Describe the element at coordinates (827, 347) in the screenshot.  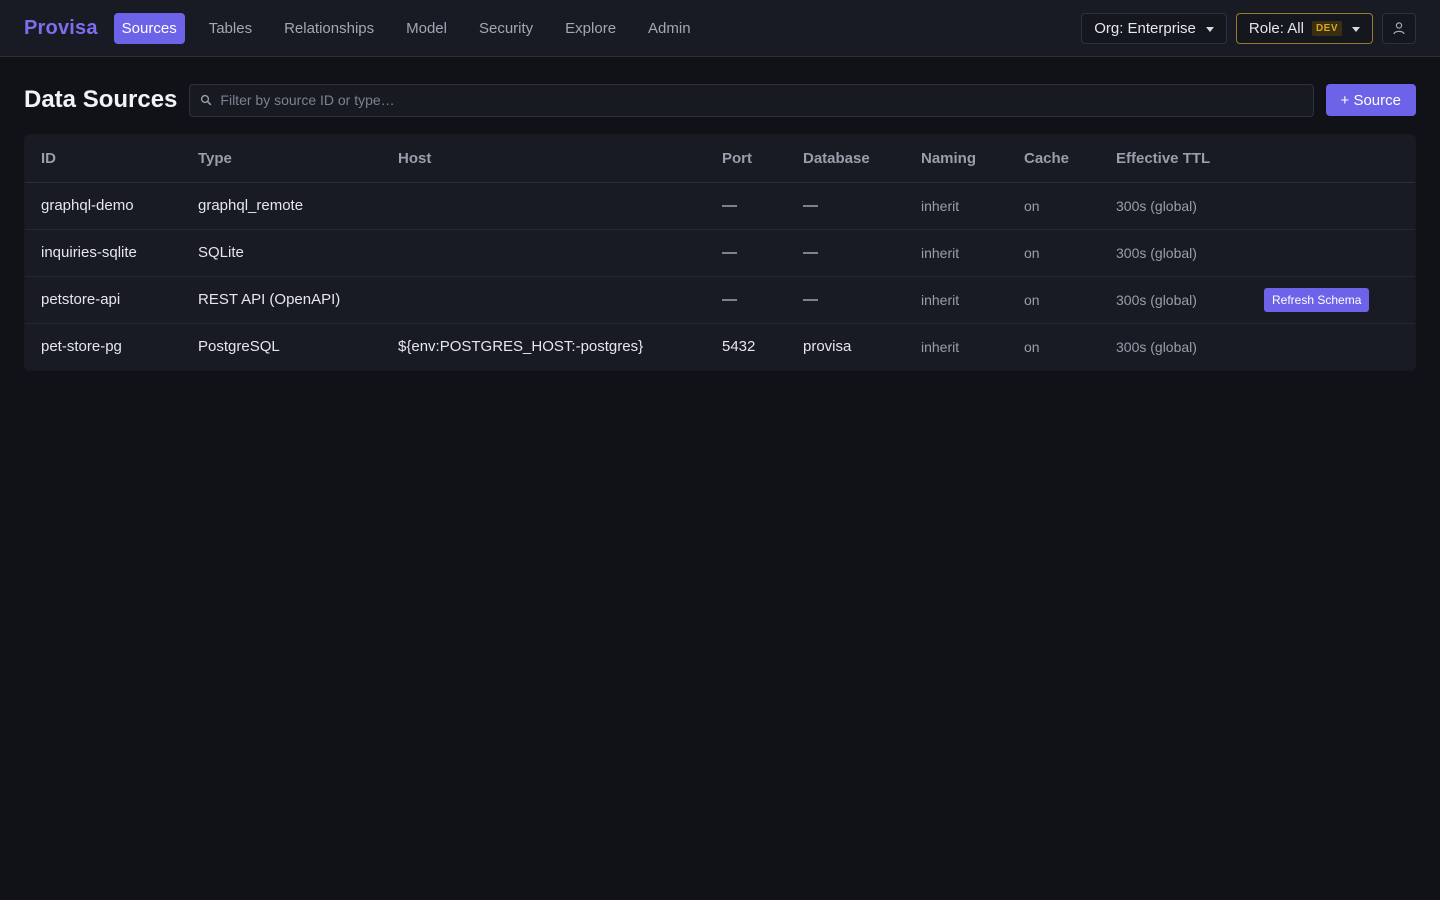
I see `cell-database: provisa` at that location.